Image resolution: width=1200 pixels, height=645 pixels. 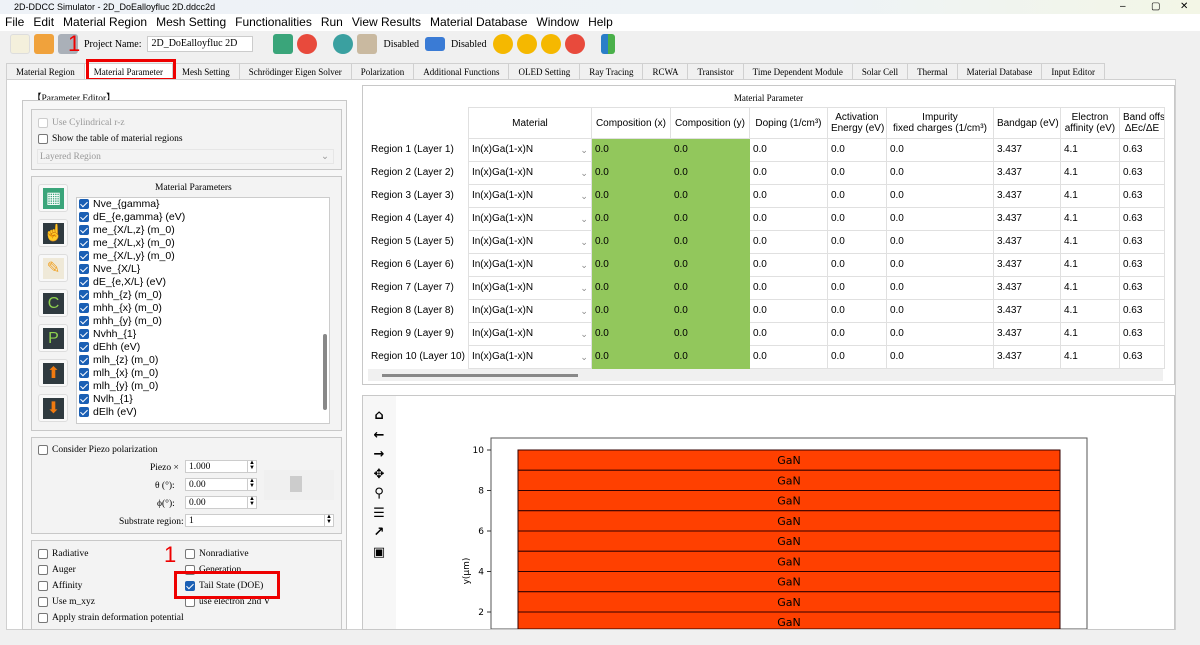 What do you see at coordinates (526, 44) in the screenshot?
I see `run-all-icon` at bounding box center [526, 44].